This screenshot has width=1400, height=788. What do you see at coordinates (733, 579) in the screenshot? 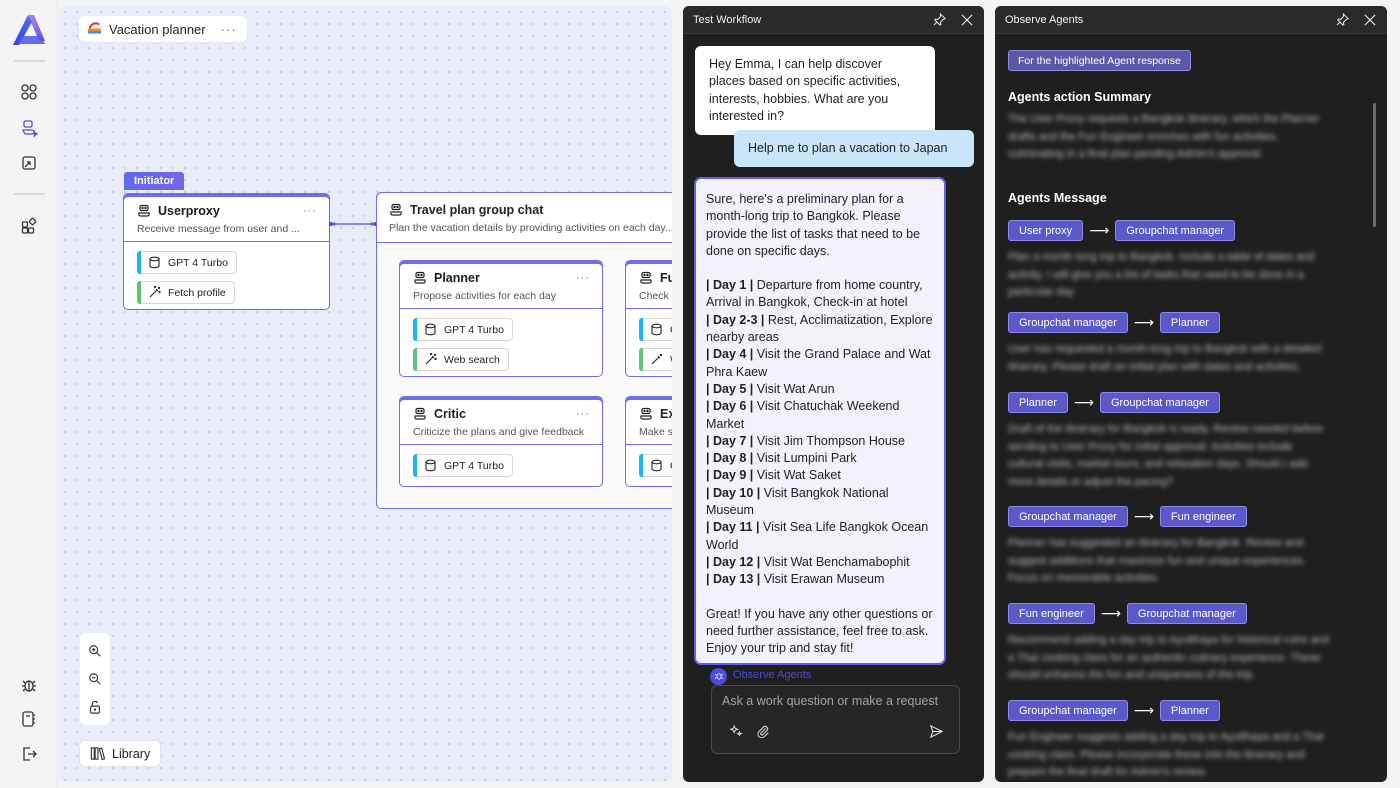
I see `day-label: | Day 13 |` at bounding box center [733, 579].